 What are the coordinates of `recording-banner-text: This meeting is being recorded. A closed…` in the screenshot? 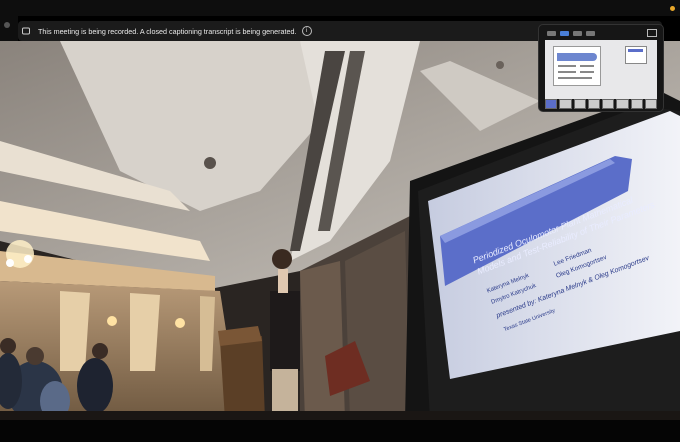 It's located at (167, 31).